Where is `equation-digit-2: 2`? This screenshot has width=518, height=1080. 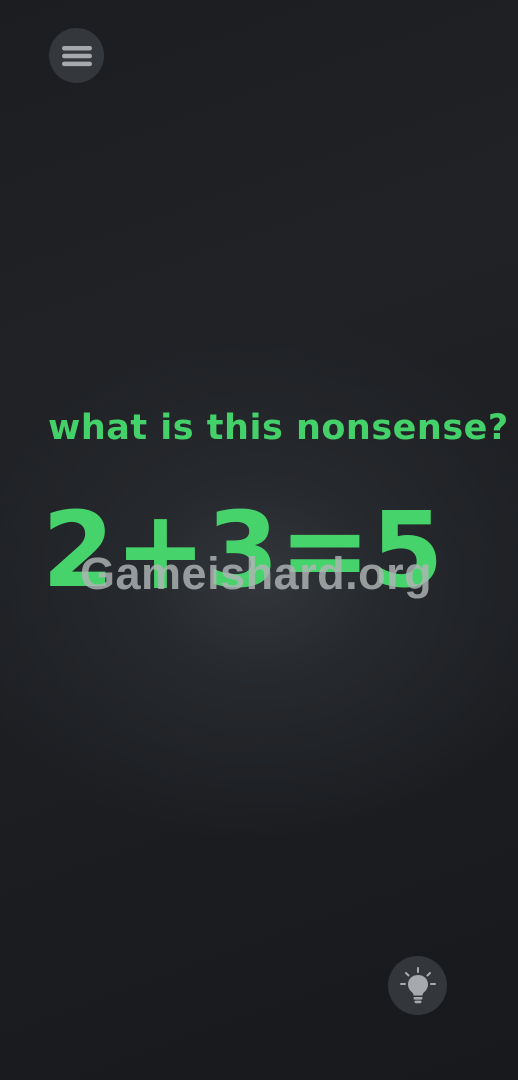
equation-digit-2: 2 is located at coordinates (78, 550).